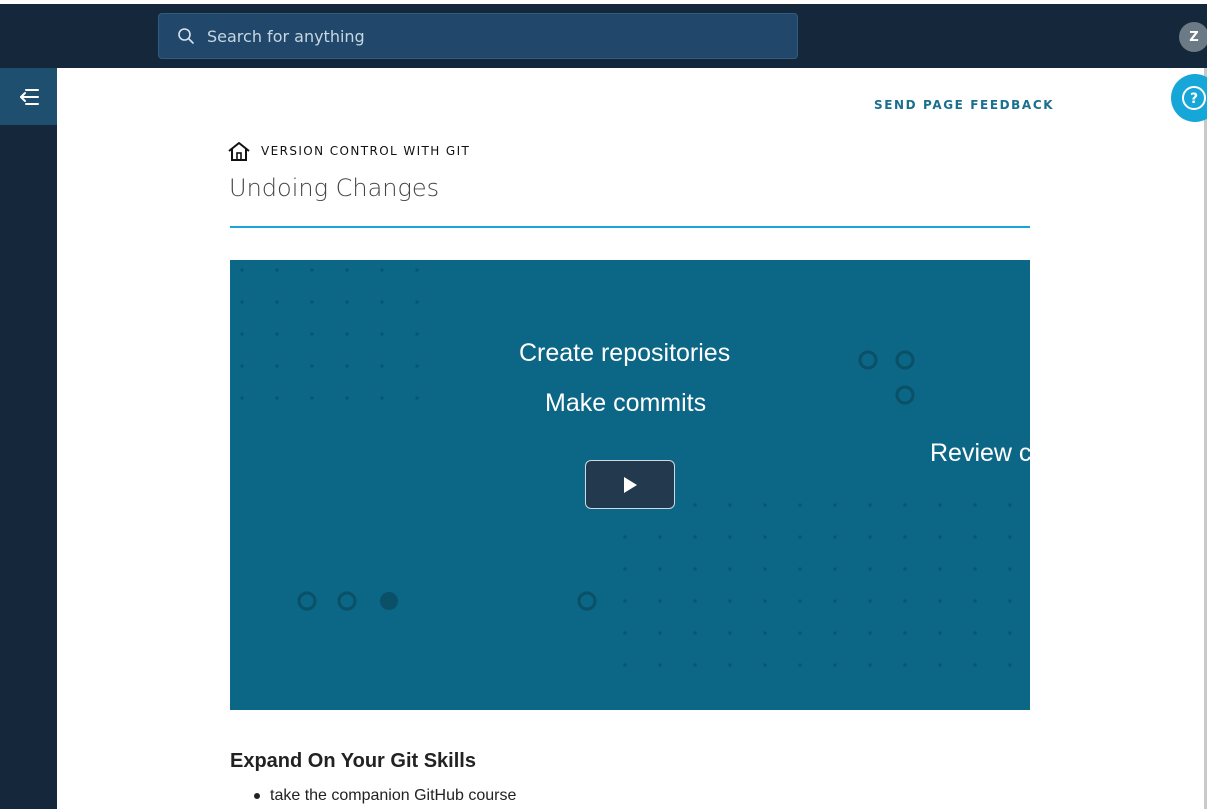 This screenshot has height=809, width=1207. I want to click on help-button: ?, so click(1189, 98).